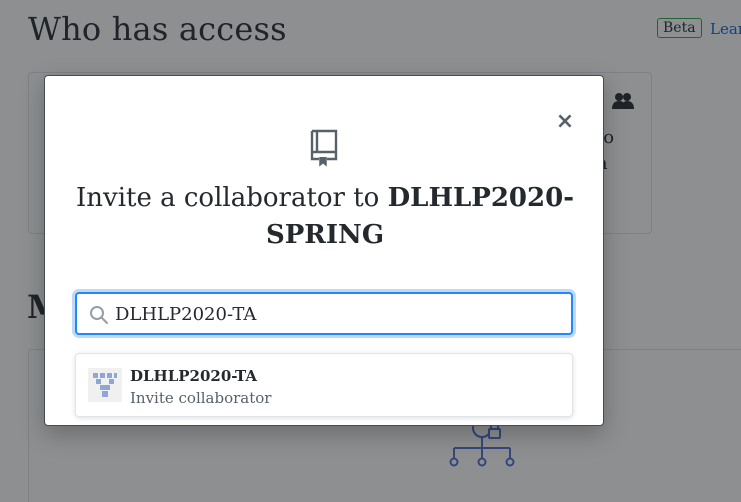  What do you see at coordinates (335, 314) in the screenshot?
I see `collaborator-search-input` at bounding box center [335, 314].